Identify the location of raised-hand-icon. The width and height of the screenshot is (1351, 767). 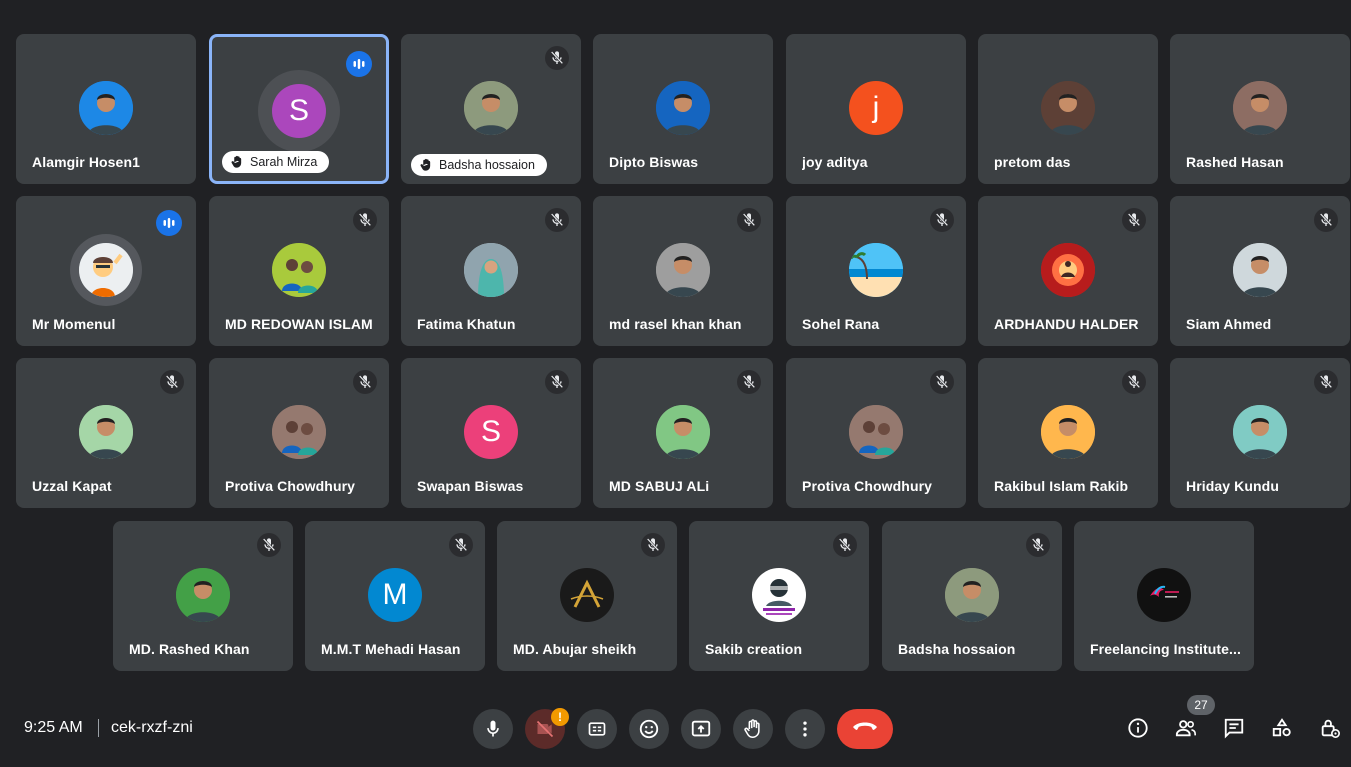
(236, 161).